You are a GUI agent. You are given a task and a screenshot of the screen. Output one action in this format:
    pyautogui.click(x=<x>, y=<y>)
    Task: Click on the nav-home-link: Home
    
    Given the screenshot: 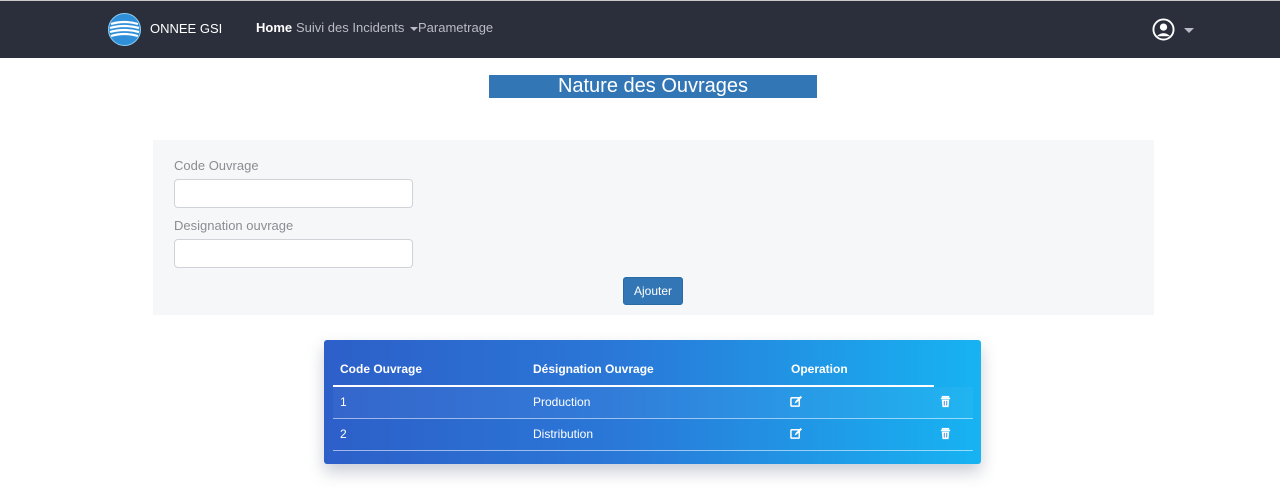 What is the action you would take?
    pyautogui.click(x=274, y=27)
    